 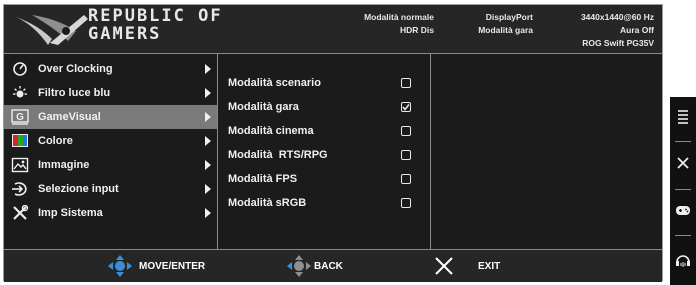 What do you see at coordinates (263, 179) in the screenshot?
I see `option-label: Modalità FPS` at bounding box center [263, 179].